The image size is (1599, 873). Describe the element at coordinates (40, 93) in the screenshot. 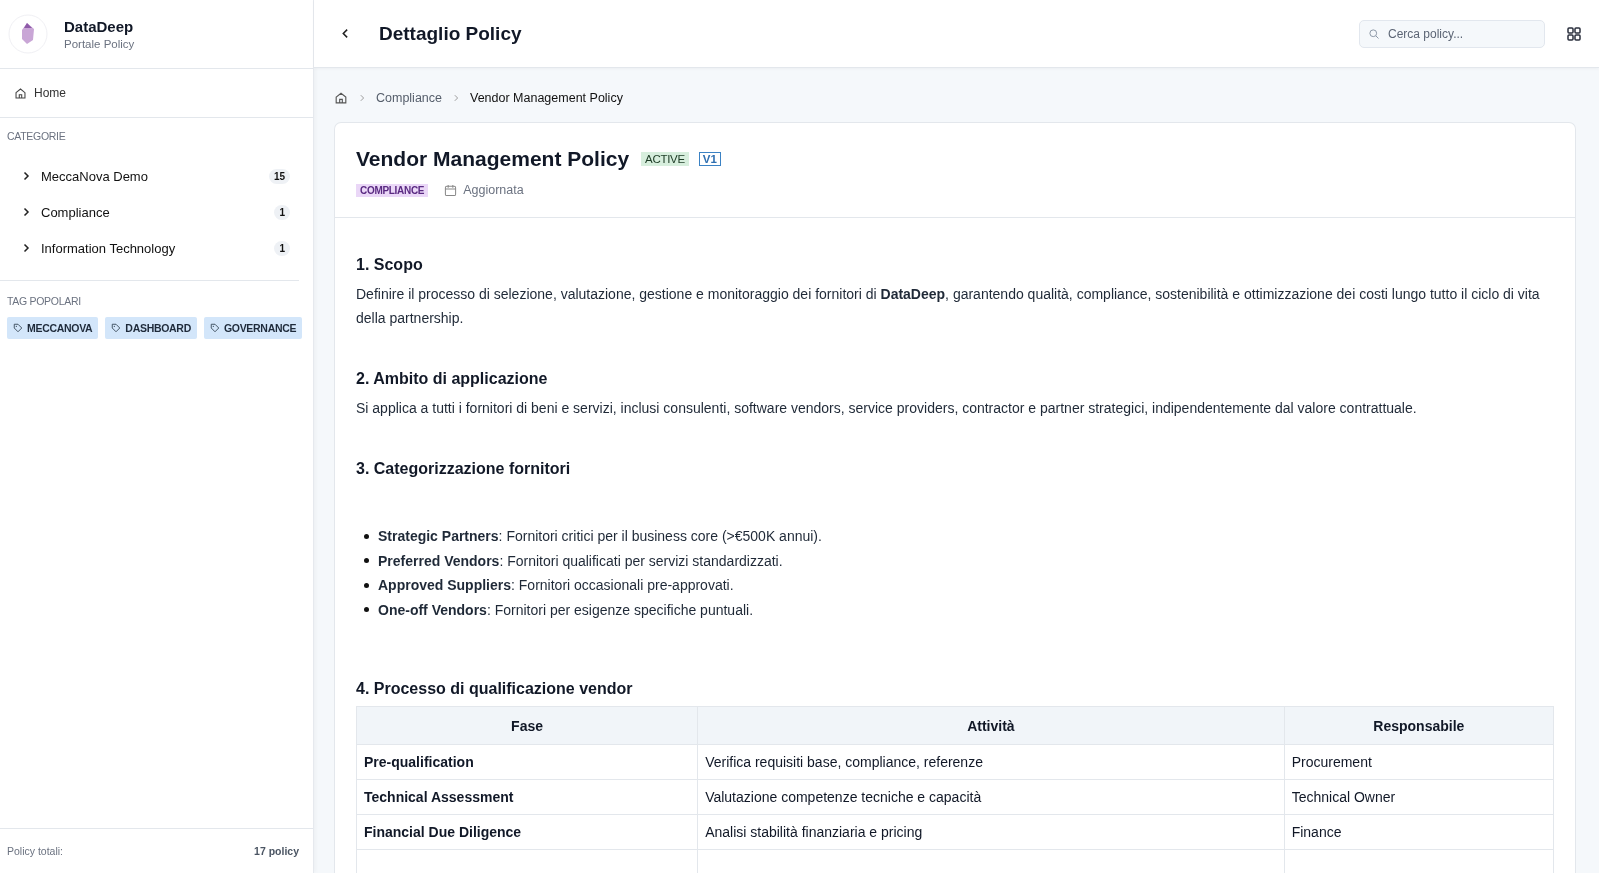

I see `home-link: Home` at that location.